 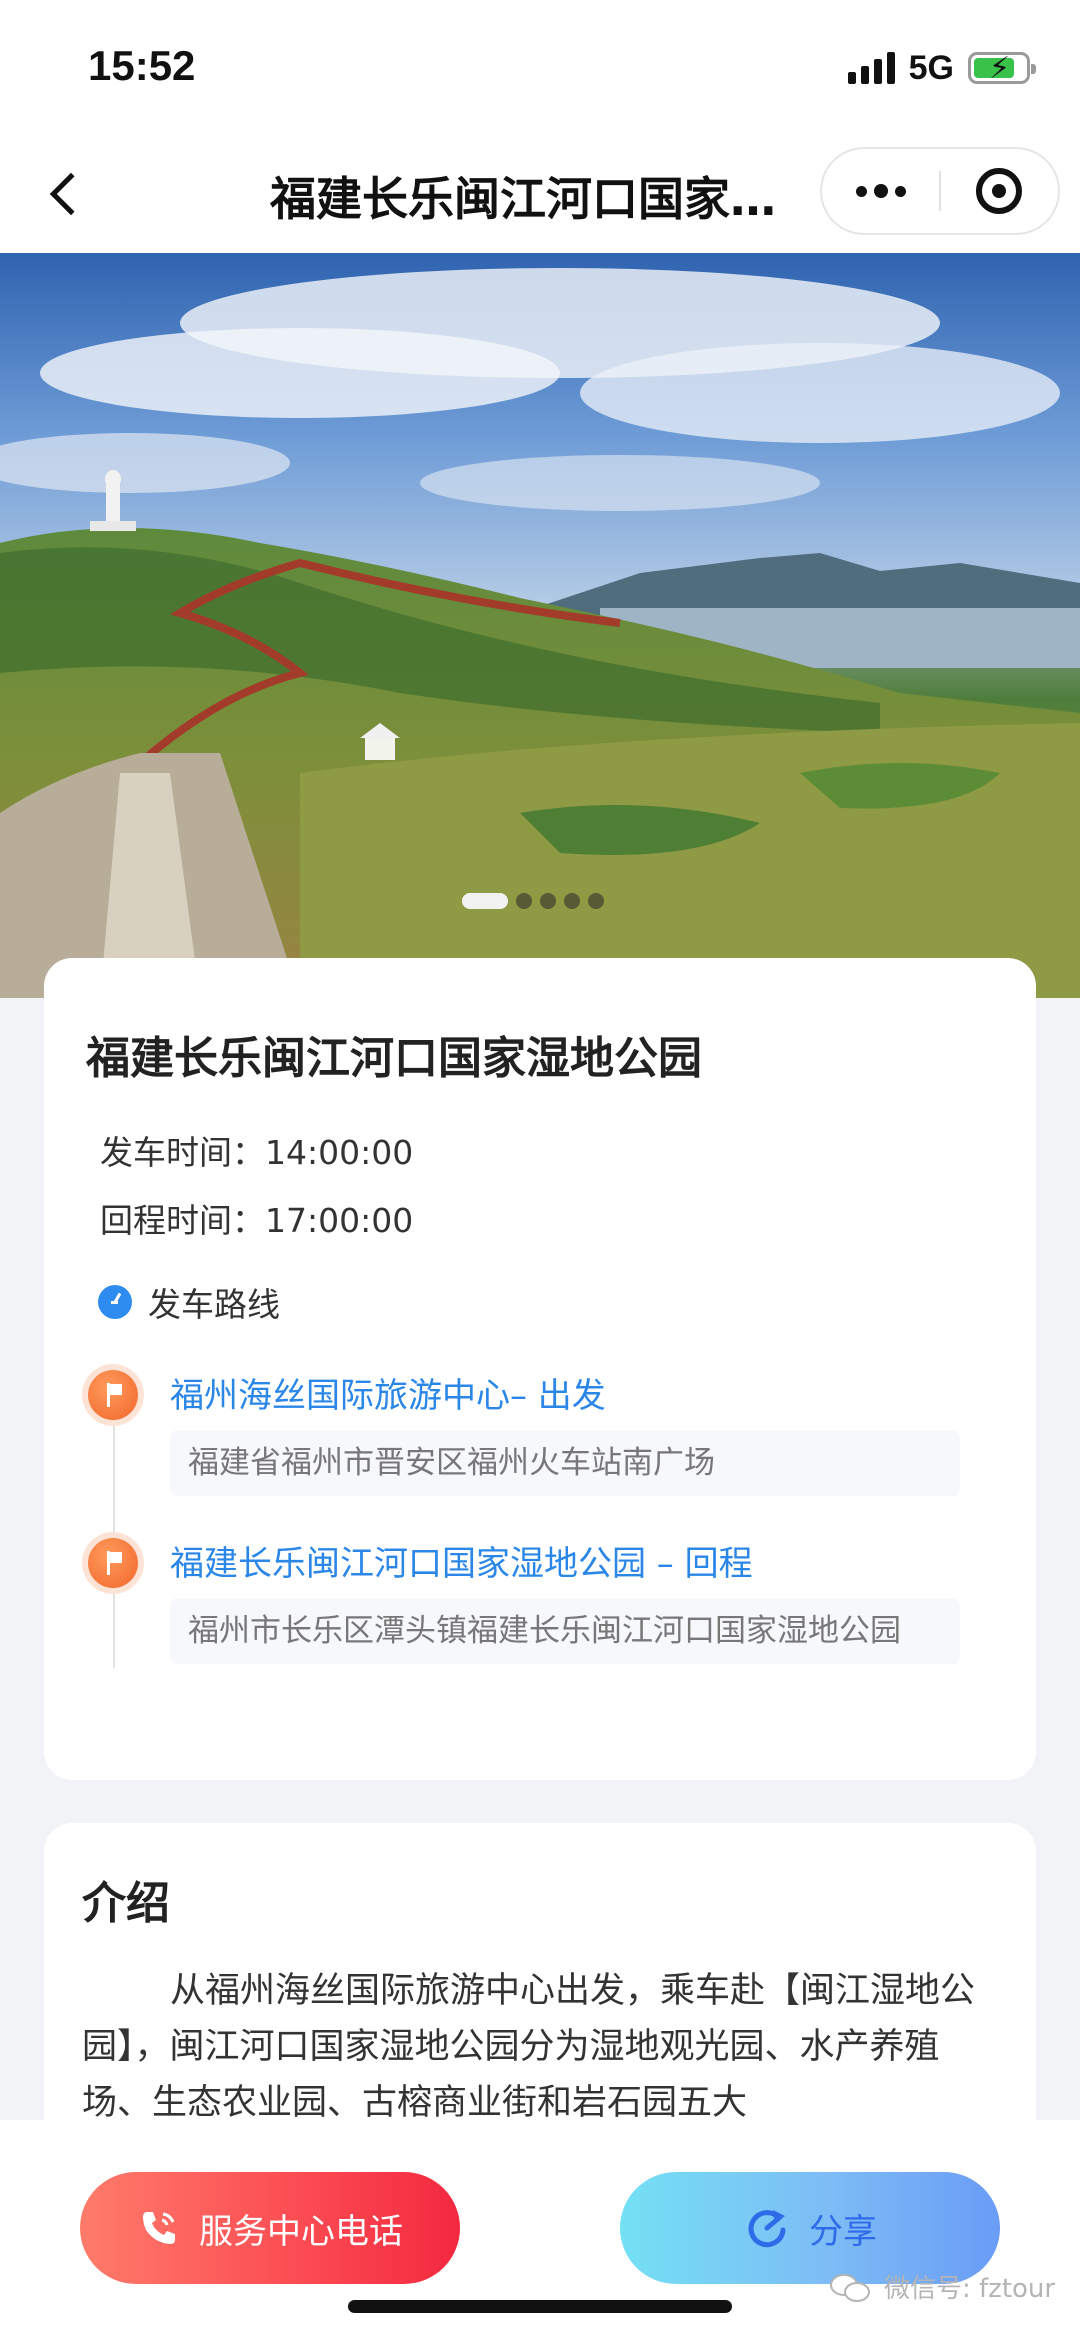 I want to click on return-time-value: 17:00:00, so click(x=339, y=1220).